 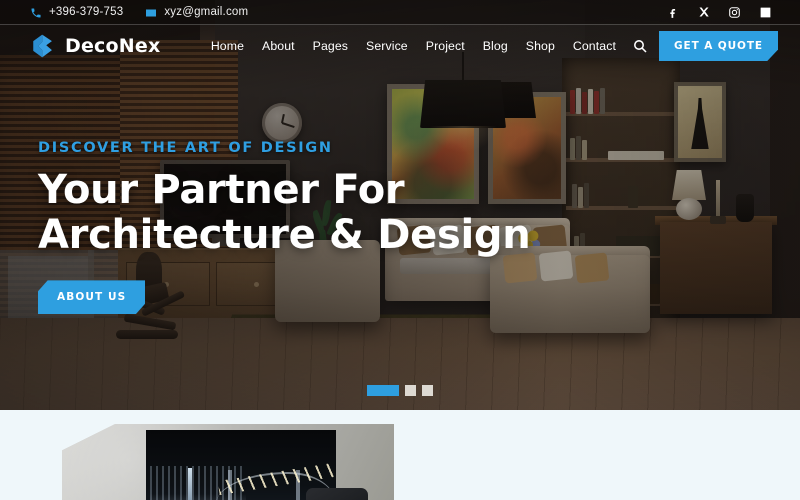 I want to click on hero-about-us-button: ABOUT US, so click(x=92, y=297).